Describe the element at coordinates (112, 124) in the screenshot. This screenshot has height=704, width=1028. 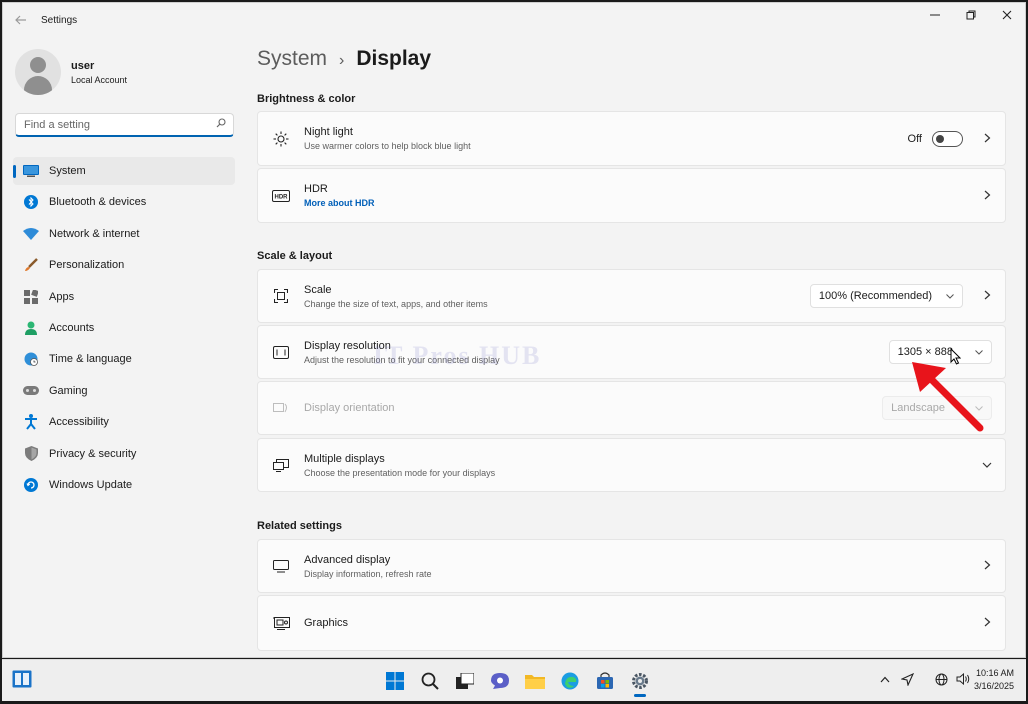
I see `search-input` at that location.